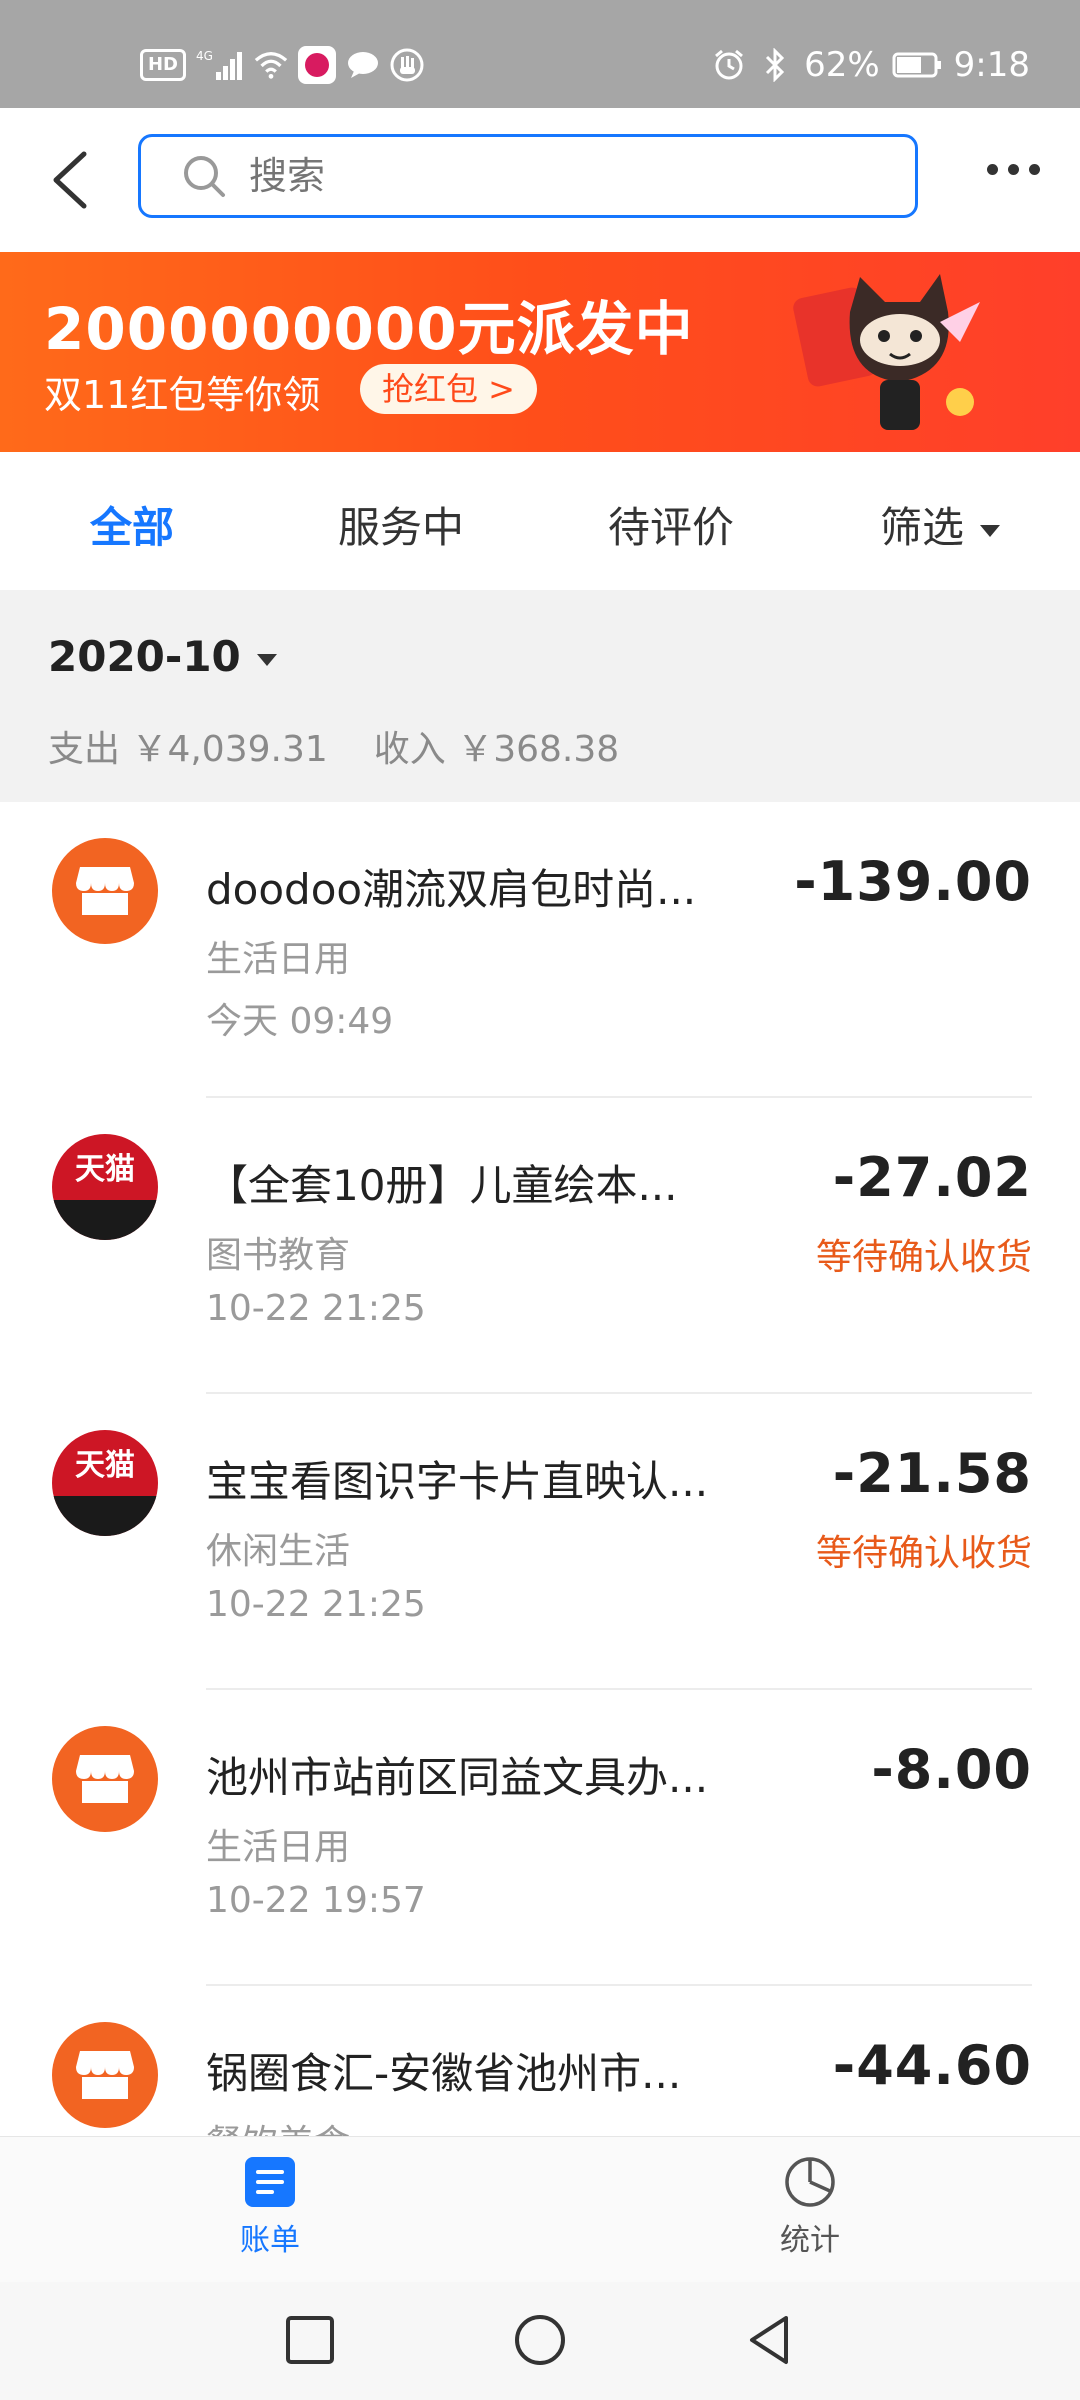 Image resolution: width=1080 pixels, height=2400 pixels. What do you see at coordinates (932, 2065) in the screenshot?
I see `transaction-amount: -44.60` at bounding box center [932, 2065].